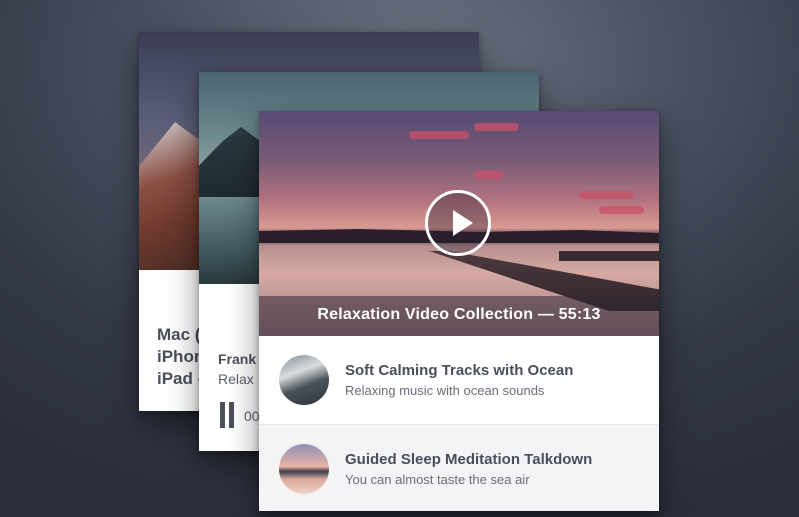 This screenshot has height=517, width=799. I want to click on play-button, so click(458, 223).